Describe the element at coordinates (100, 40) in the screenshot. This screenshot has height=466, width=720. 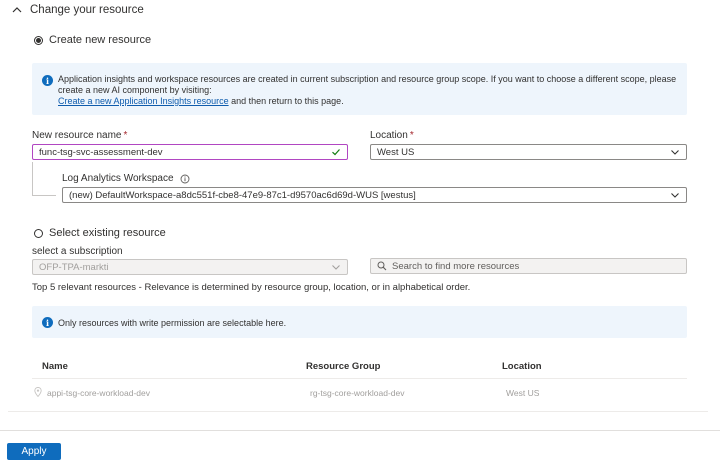
I see `create-new-label: Create new resource` at that location.